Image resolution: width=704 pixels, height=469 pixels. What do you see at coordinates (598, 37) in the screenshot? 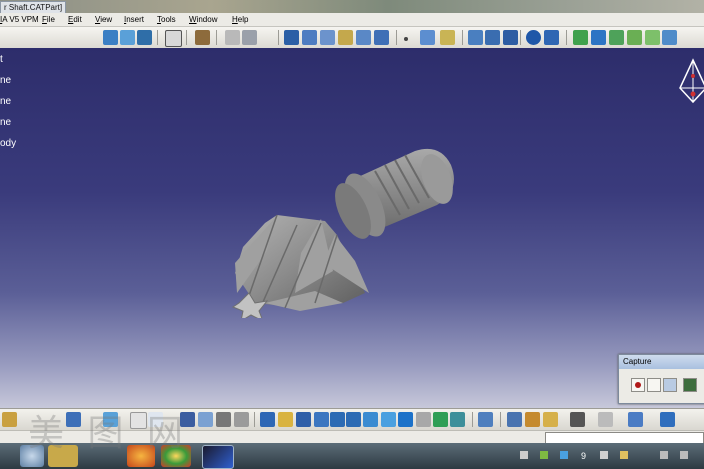
I see `extrude-surface-icon` at bounding box center [598, 37].